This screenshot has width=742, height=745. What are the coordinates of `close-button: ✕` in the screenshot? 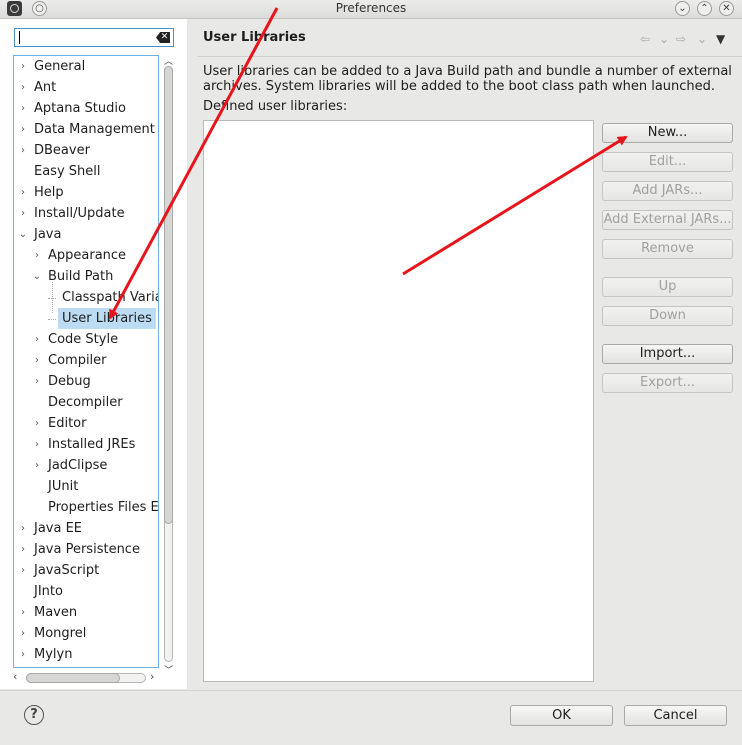 It's located at (726, 8).